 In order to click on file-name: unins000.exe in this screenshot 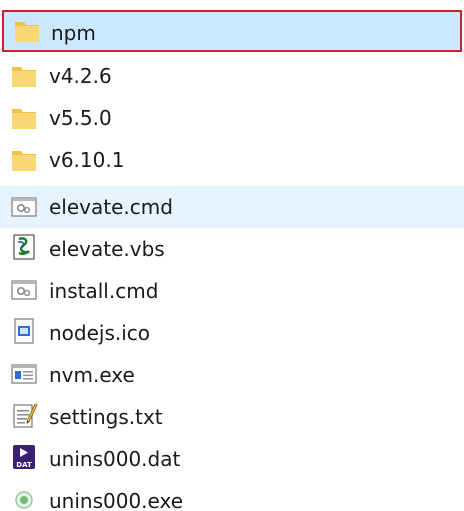, I will do `click(116, 500)`.